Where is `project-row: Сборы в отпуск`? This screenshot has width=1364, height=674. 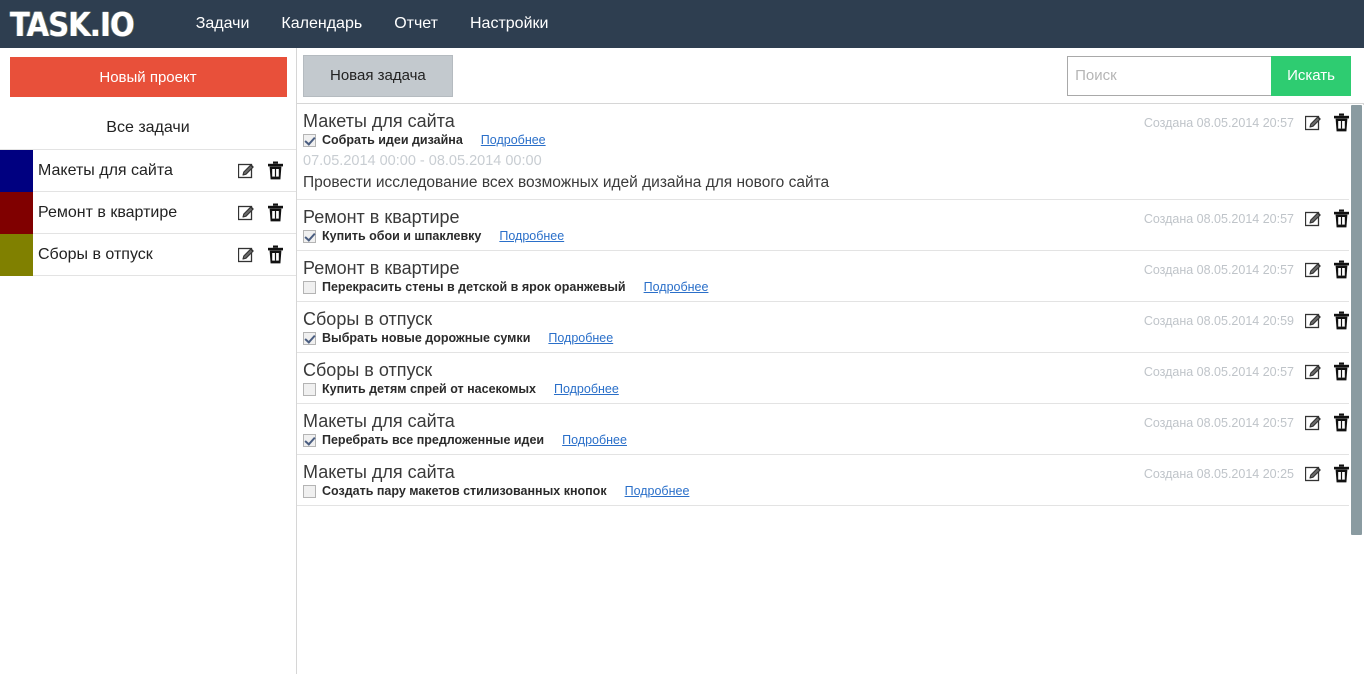 project-row: Сборы в отпуск is located at coordinates (148, 254).